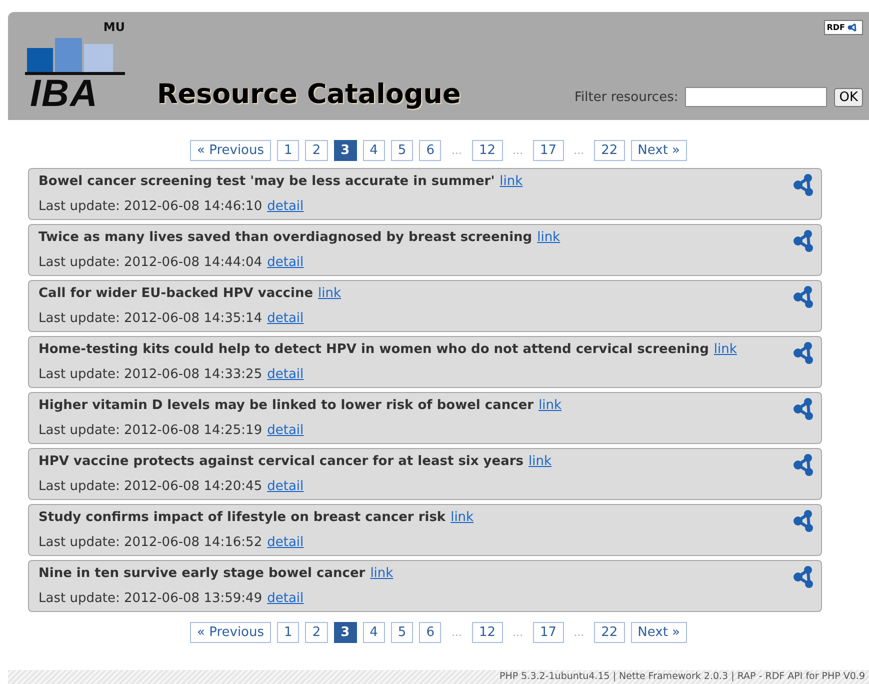 The image size is (869, 684). Describe the element at coordinates (242, 517) in the screenshot. I see `resource-title: Study confirms impact of lifestyle on breast cancer risk` at that location.